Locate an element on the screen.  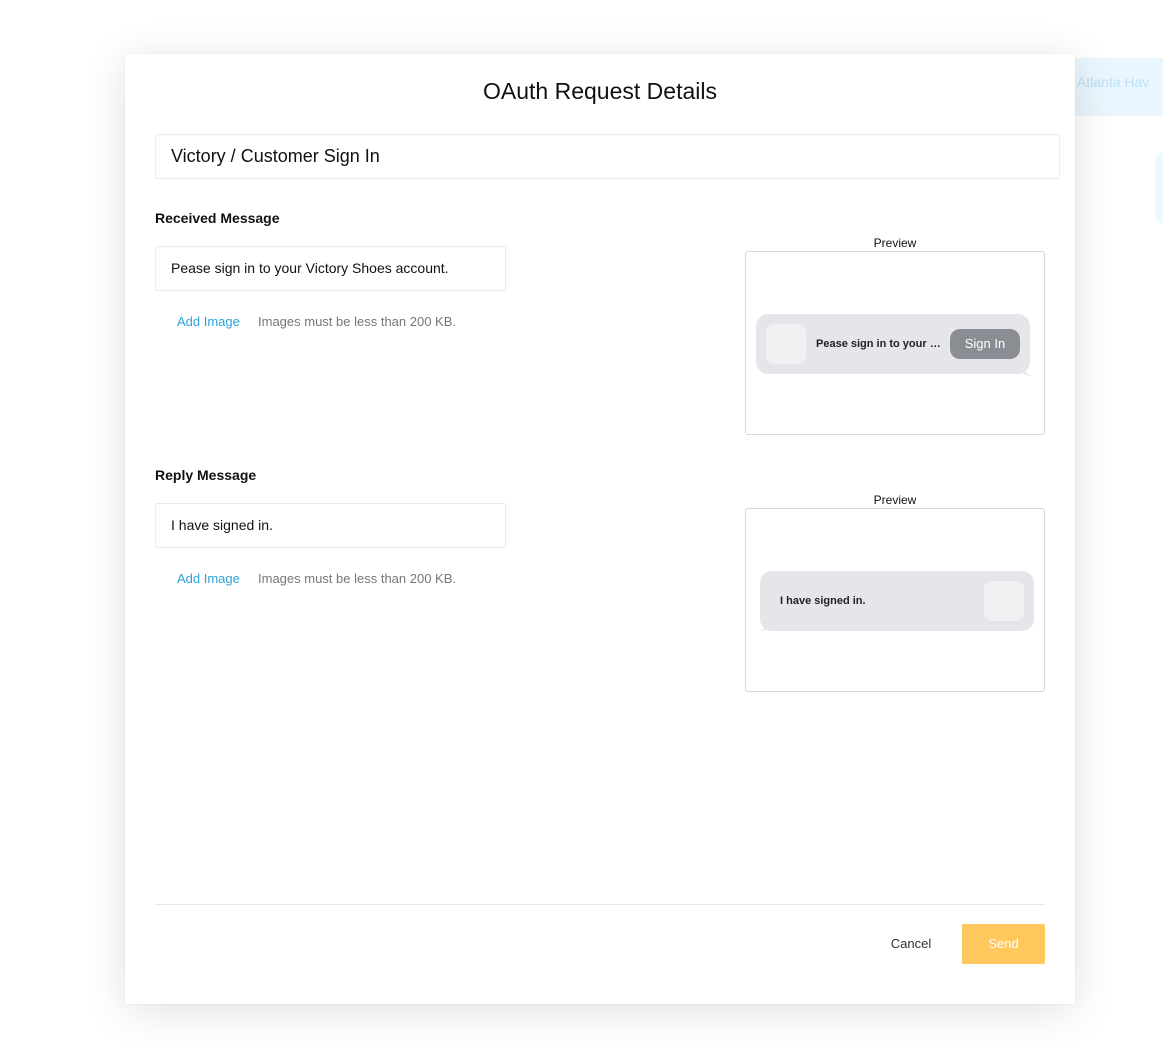
reply-message-label: Reply Message is located at coordinates (206, 475).